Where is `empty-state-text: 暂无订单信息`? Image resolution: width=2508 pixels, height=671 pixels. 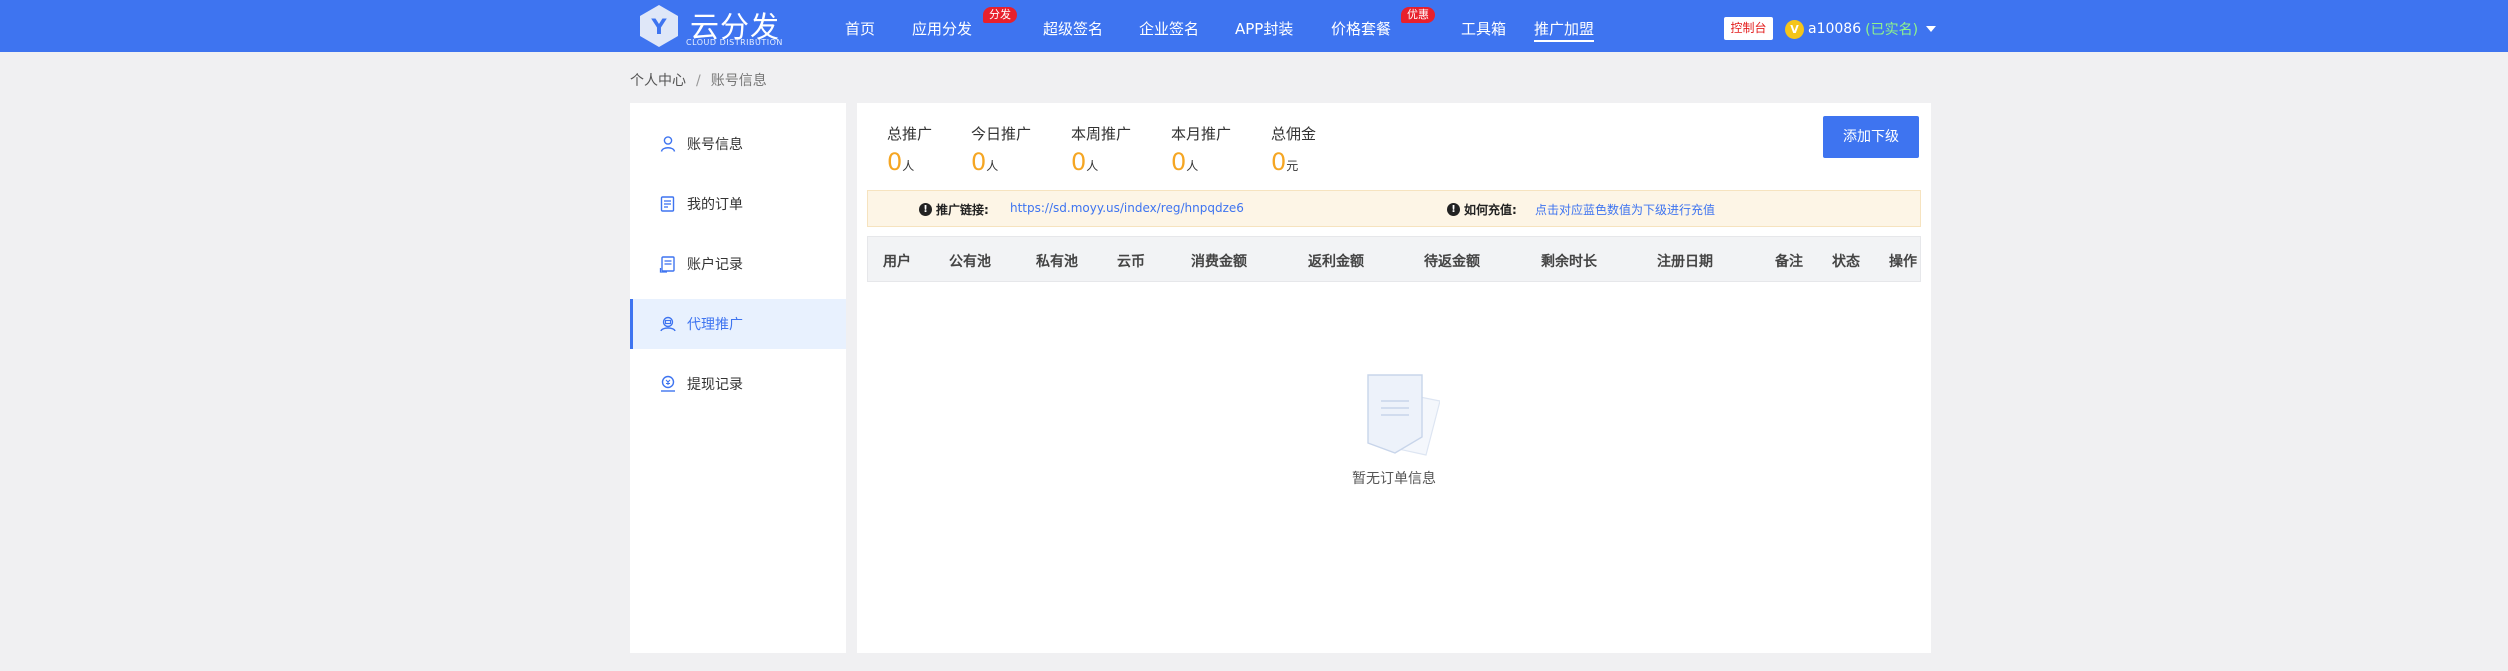
empty-state-text: 暂无订单信息 is located at coordinates (1394, 479).